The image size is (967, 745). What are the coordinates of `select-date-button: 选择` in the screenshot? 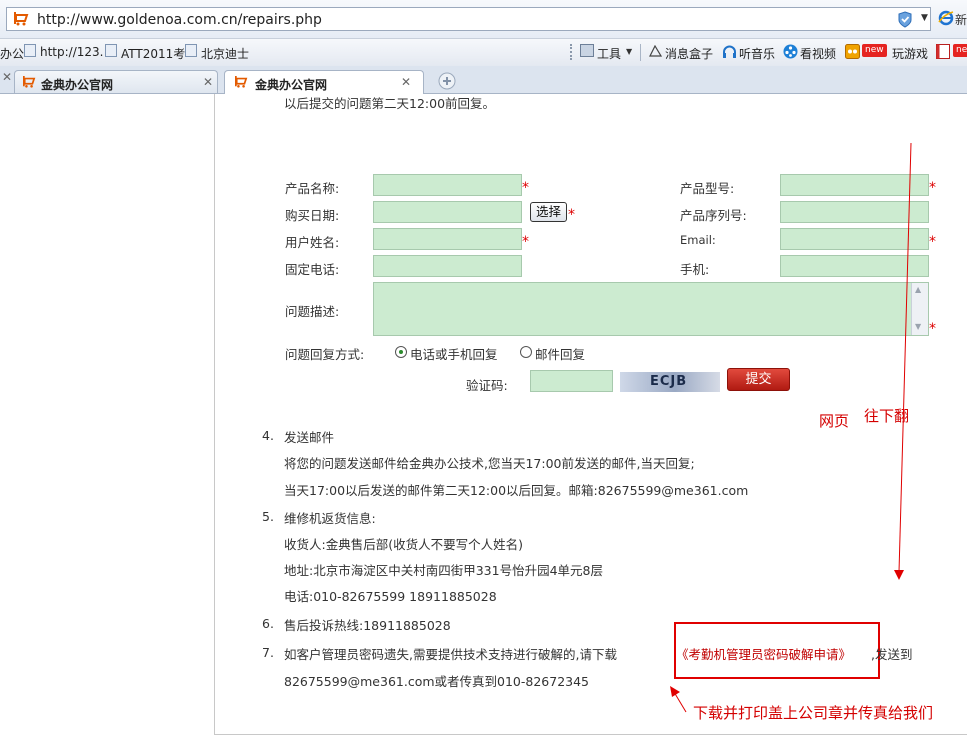 It's located at (548, 212).